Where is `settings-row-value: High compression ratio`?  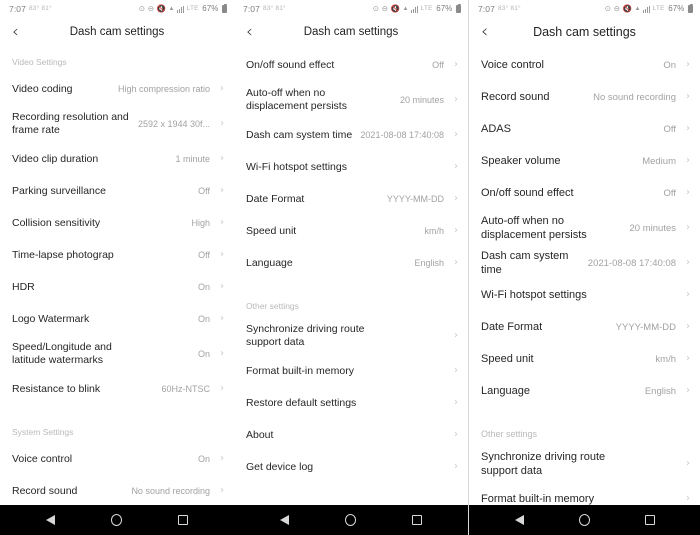
settings-row-value: High compression ratio is located at coordinates (163, 89).